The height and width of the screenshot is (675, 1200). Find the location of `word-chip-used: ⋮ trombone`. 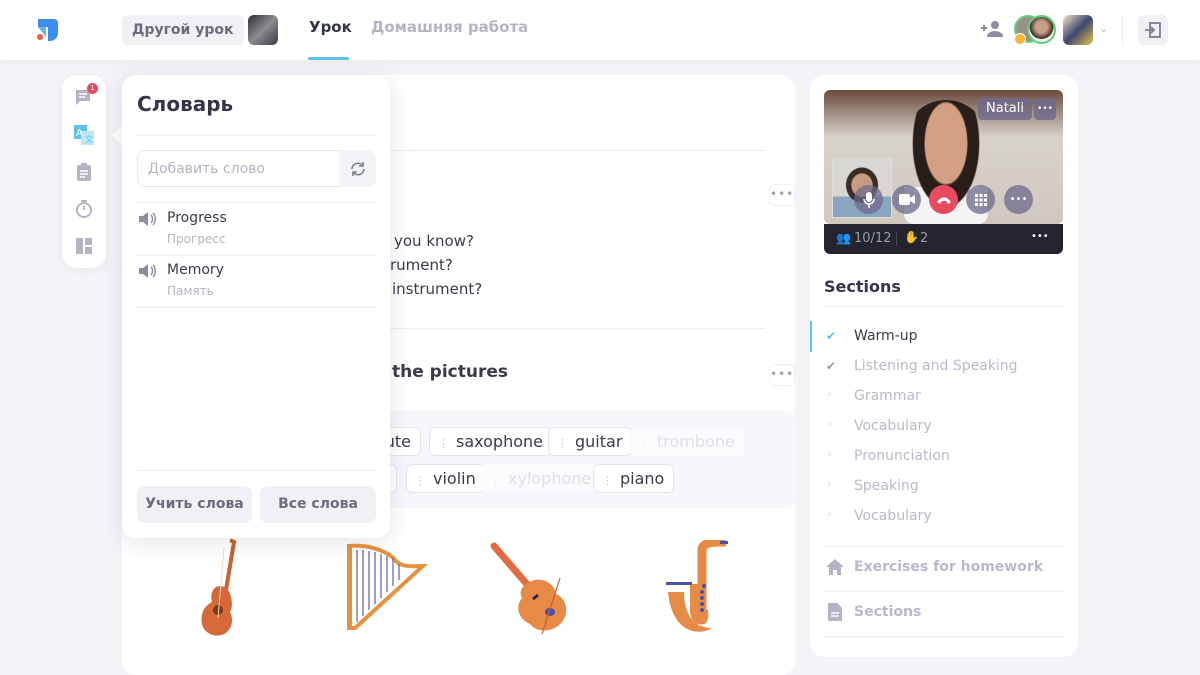

word-chip-used: ⋮ trombone is located at coordinates (687, 441).